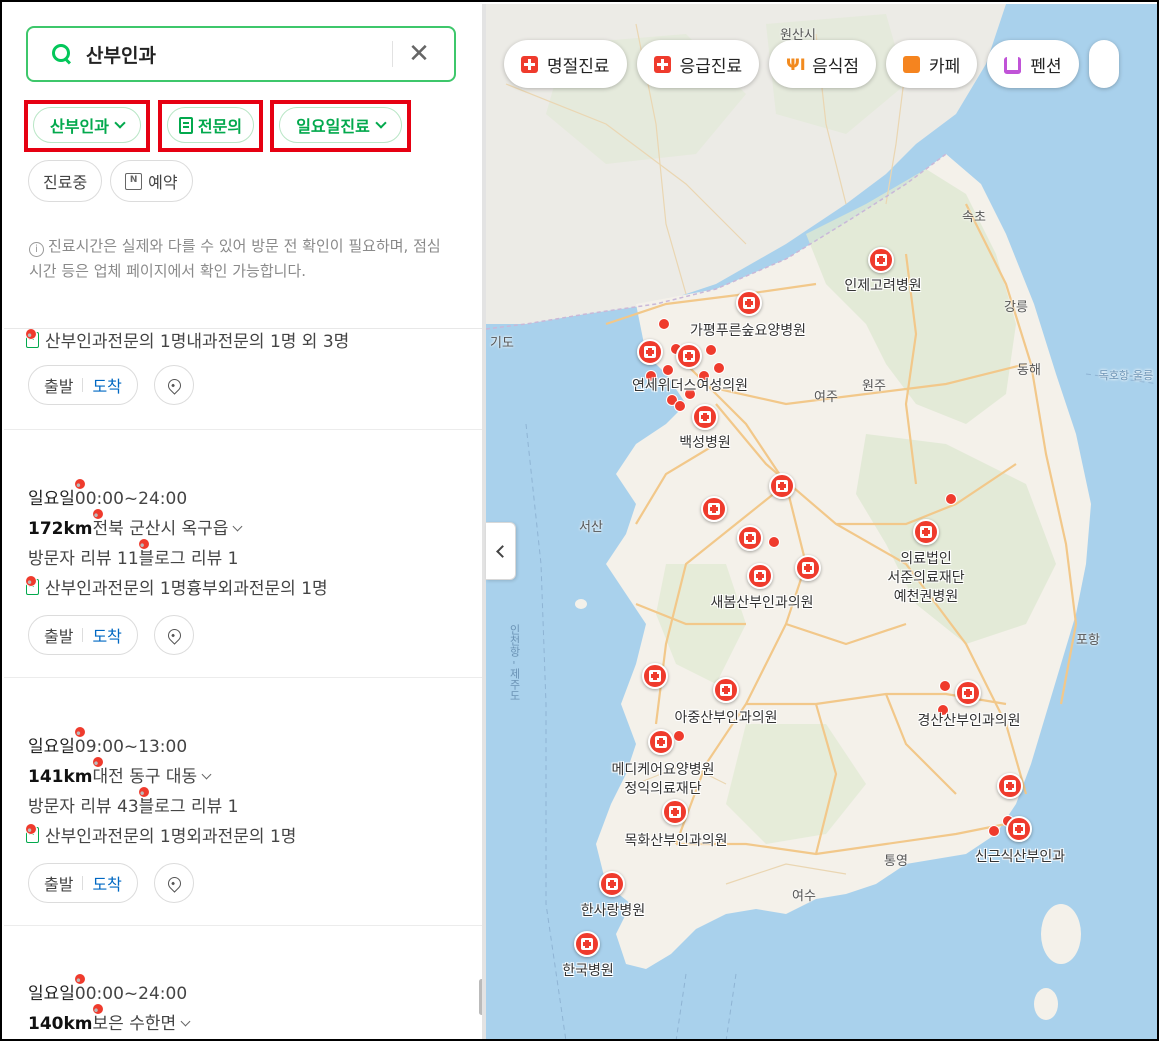 The image size is (1159, 1041). I want to click on search-box: ✕, so click(241, 54).